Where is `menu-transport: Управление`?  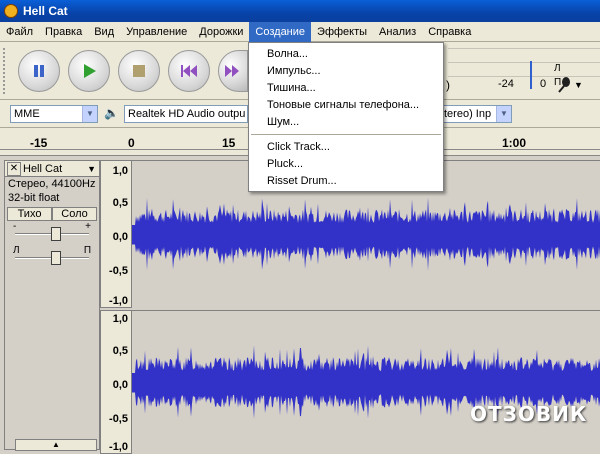
menu-transport: Управление is located at coordinates (156, 32).